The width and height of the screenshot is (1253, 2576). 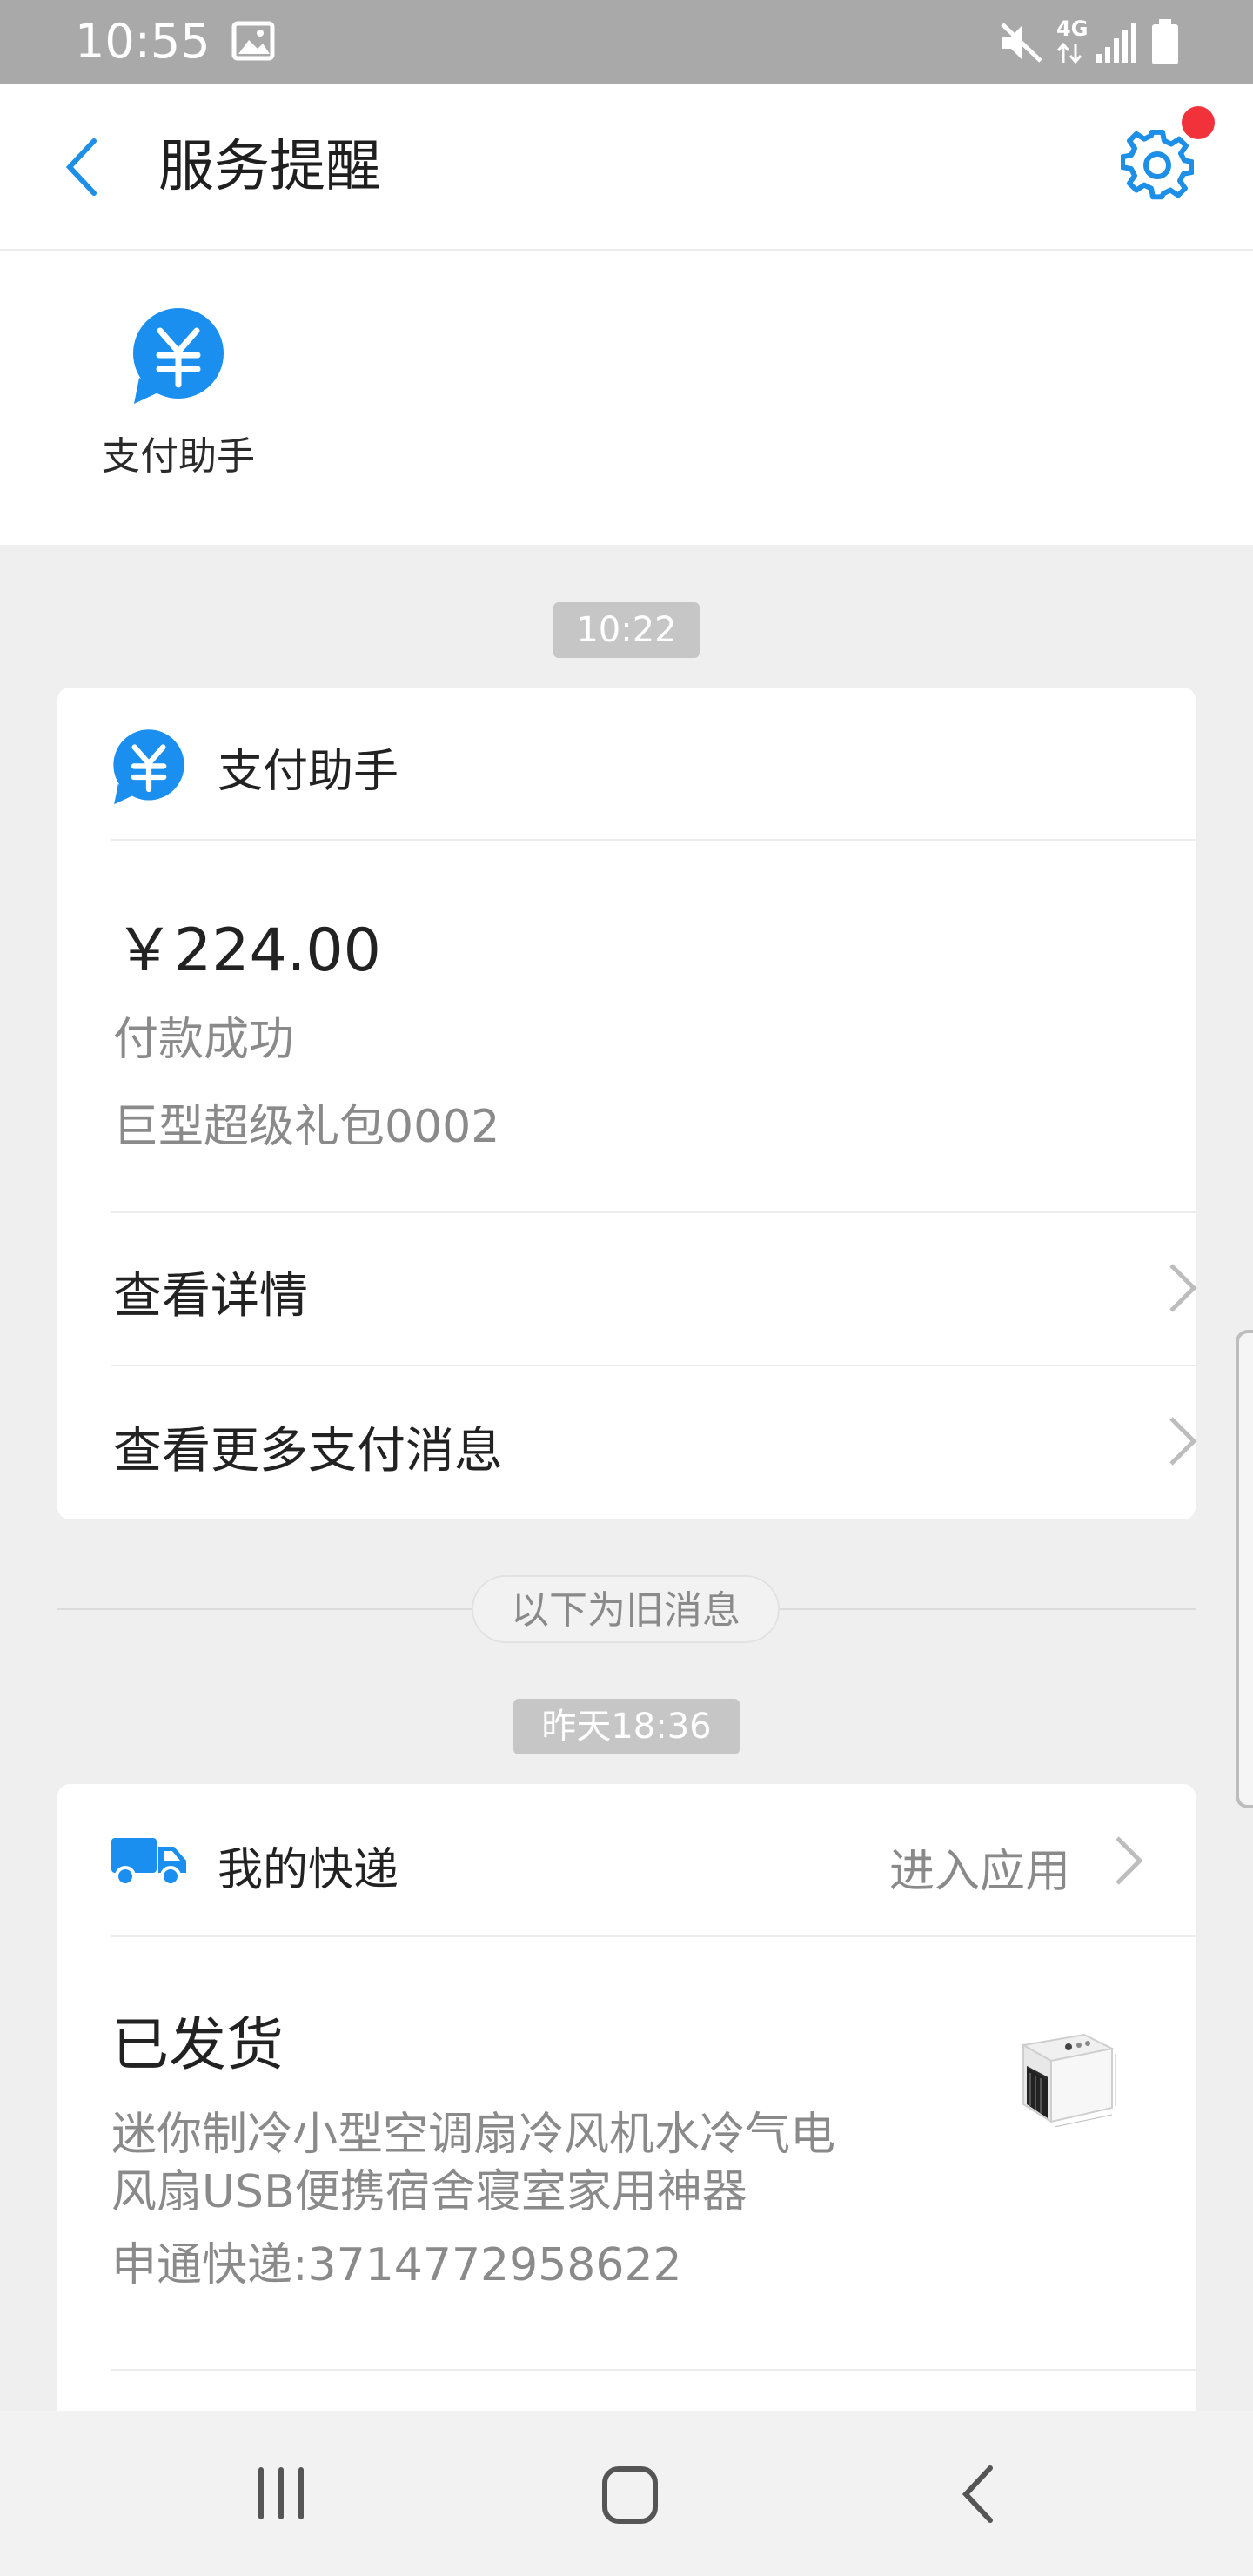 I want to click on enter-app-link: 进入应用, so click(x=1043, y=1862).